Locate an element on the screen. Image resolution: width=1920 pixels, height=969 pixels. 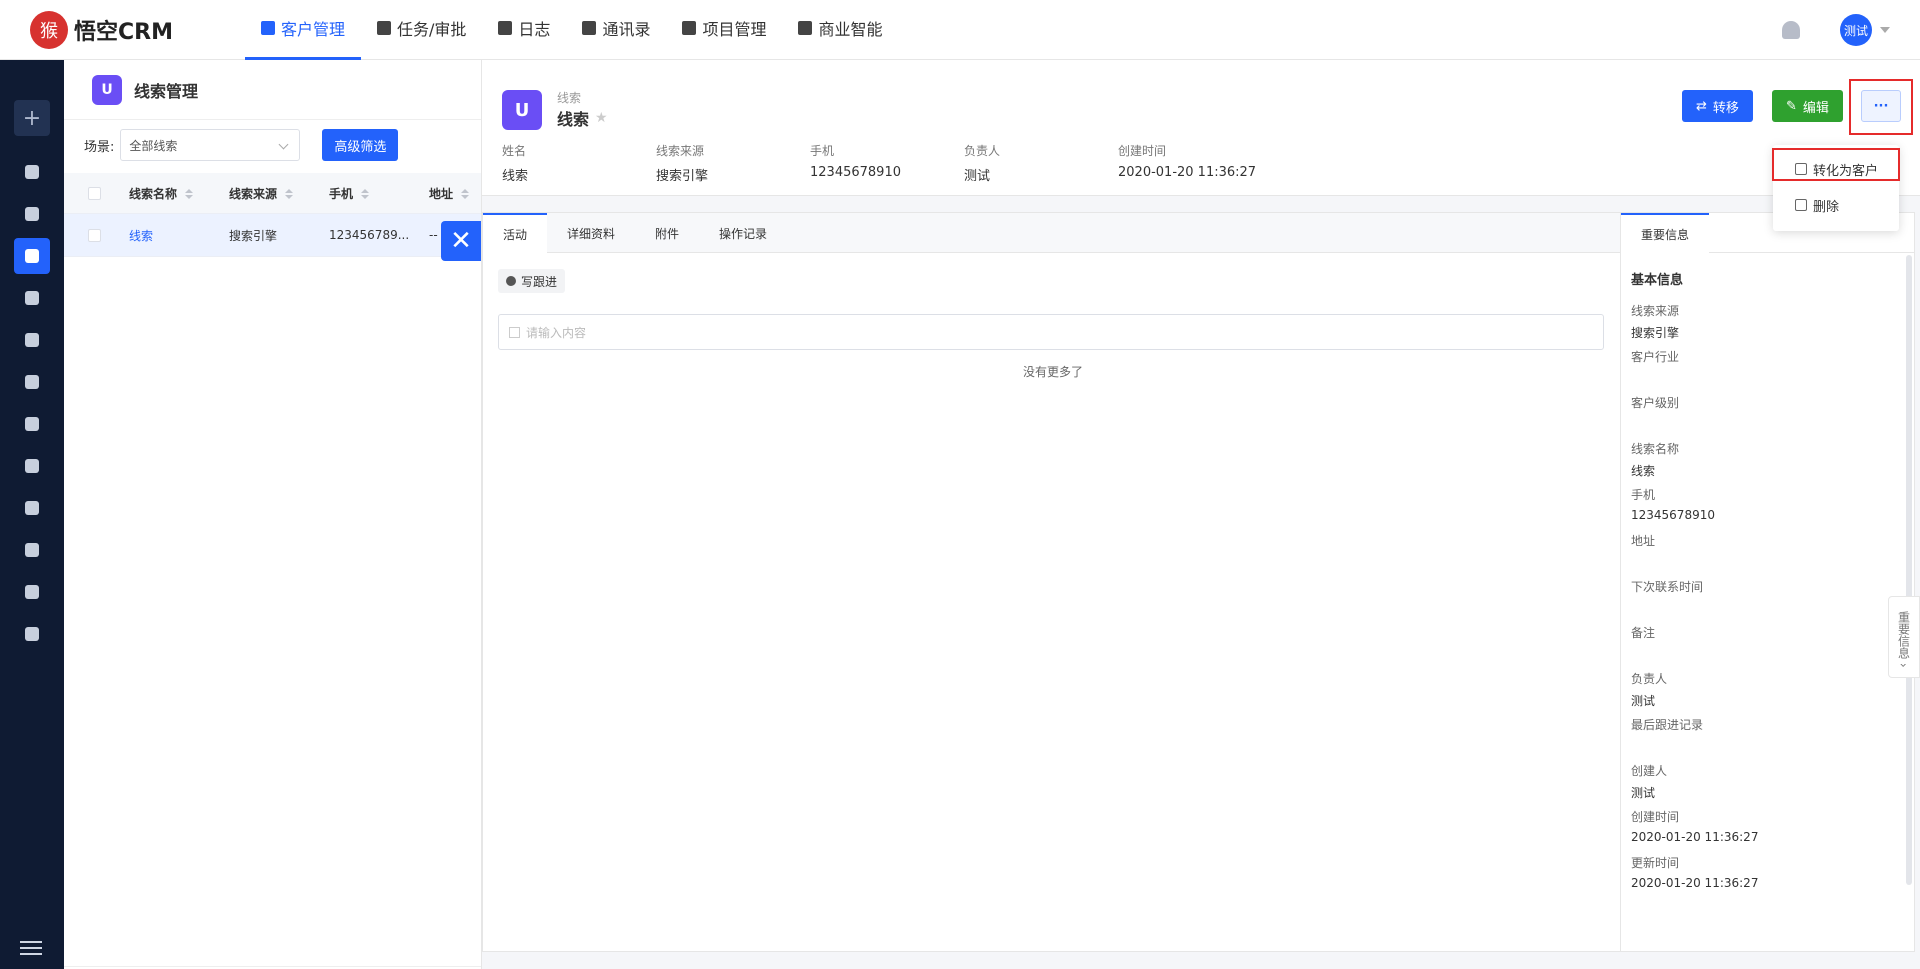
chevron-down-icon is located at coordinates (1885, 30).